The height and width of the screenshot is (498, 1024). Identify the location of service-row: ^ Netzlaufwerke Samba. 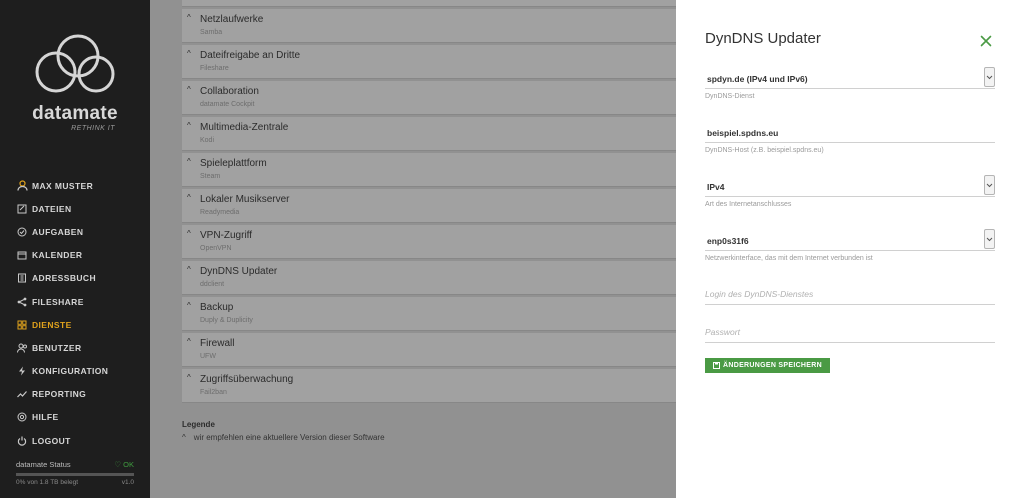
(435, 26).